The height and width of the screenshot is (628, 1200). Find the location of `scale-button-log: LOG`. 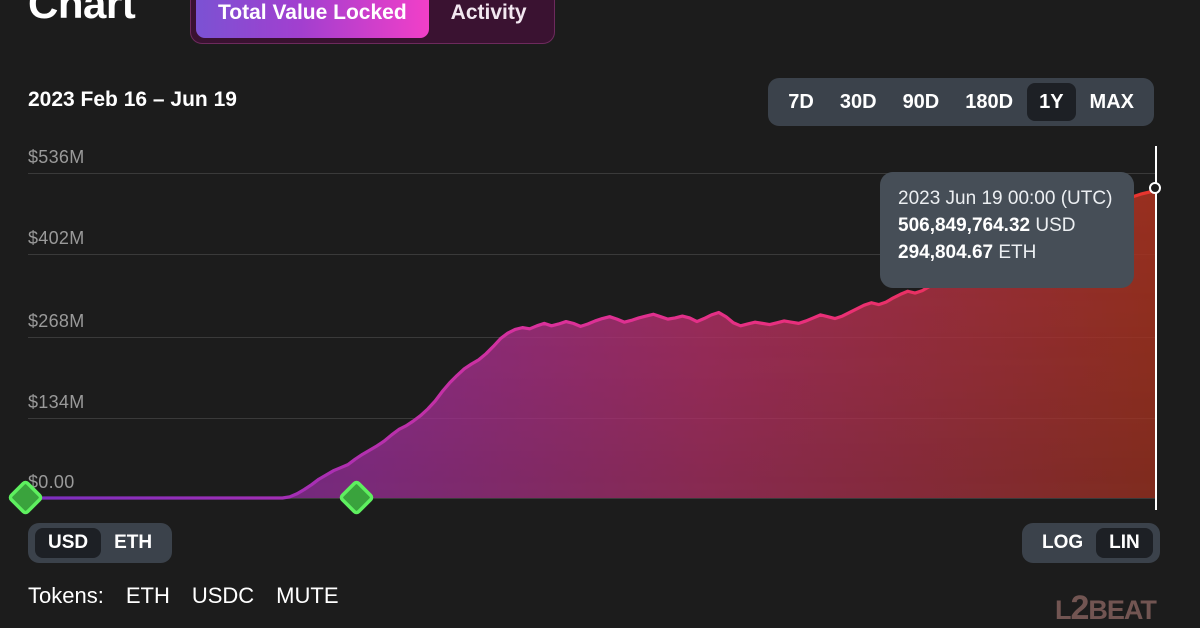

scale-button-log: LOG is located at coordinates (1062, 543).